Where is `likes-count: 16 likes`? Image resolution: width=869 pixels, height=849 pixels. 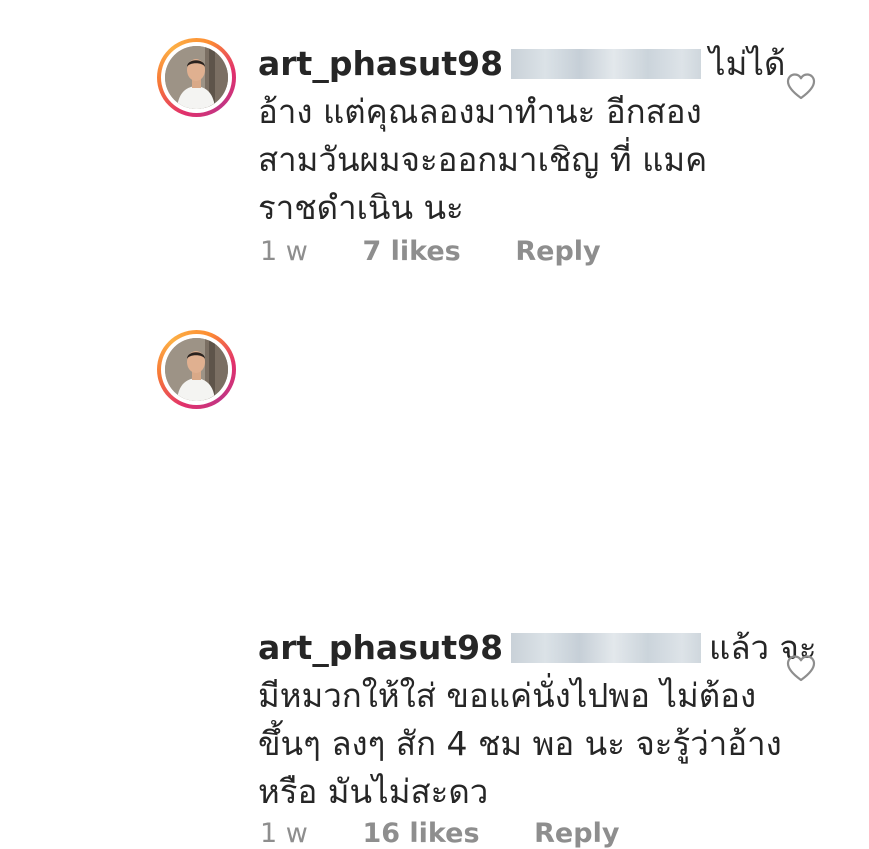
likes-count: 16 likes is located at coordinates (420, 833).